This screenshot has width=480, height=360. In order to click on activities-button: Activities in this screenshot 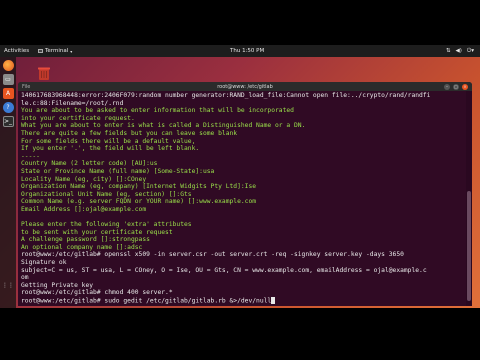, I will do `click(16, 51)`.